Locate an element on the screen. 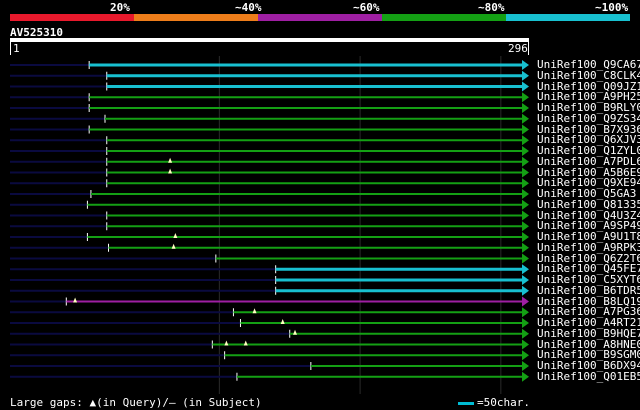 The width and height of the screenshot is (640, 410). hit-label: UniRef100_Q01EB5 is located at coordinates (588, 376).